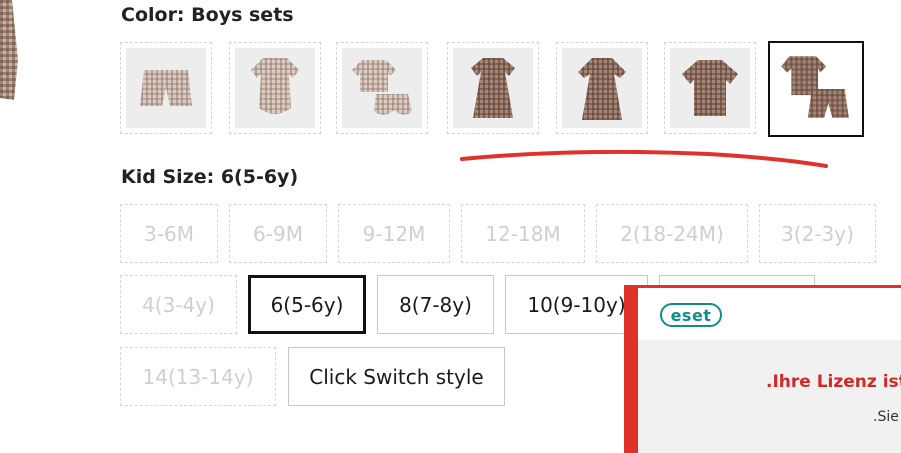 This screenshot has height=453, width=901. I want to click on swatch-shirt, so click(710, 88).